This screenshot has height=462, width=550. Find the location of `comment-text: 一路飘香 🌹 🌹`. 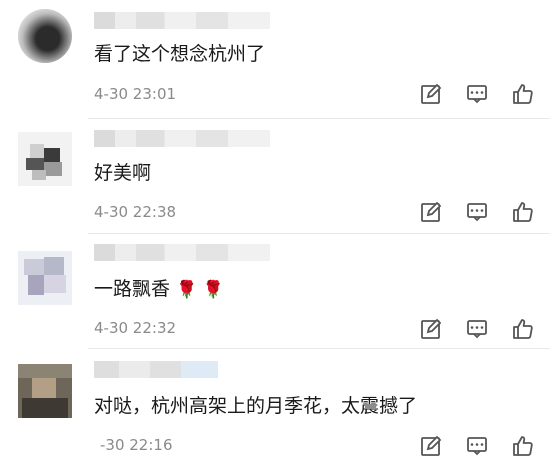

comment-text: 一路飘香 🌹 🌹 is located at coordinates (159, 289).